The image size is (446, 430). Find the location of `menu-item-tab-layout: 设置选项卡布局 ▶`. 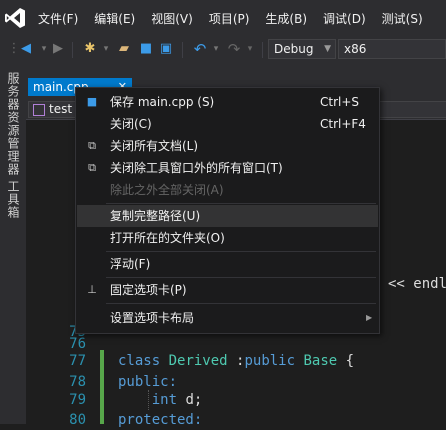

menu-item-tab-layout: 设置选项卡布局 ▶ is located at coordinates (227, 318).